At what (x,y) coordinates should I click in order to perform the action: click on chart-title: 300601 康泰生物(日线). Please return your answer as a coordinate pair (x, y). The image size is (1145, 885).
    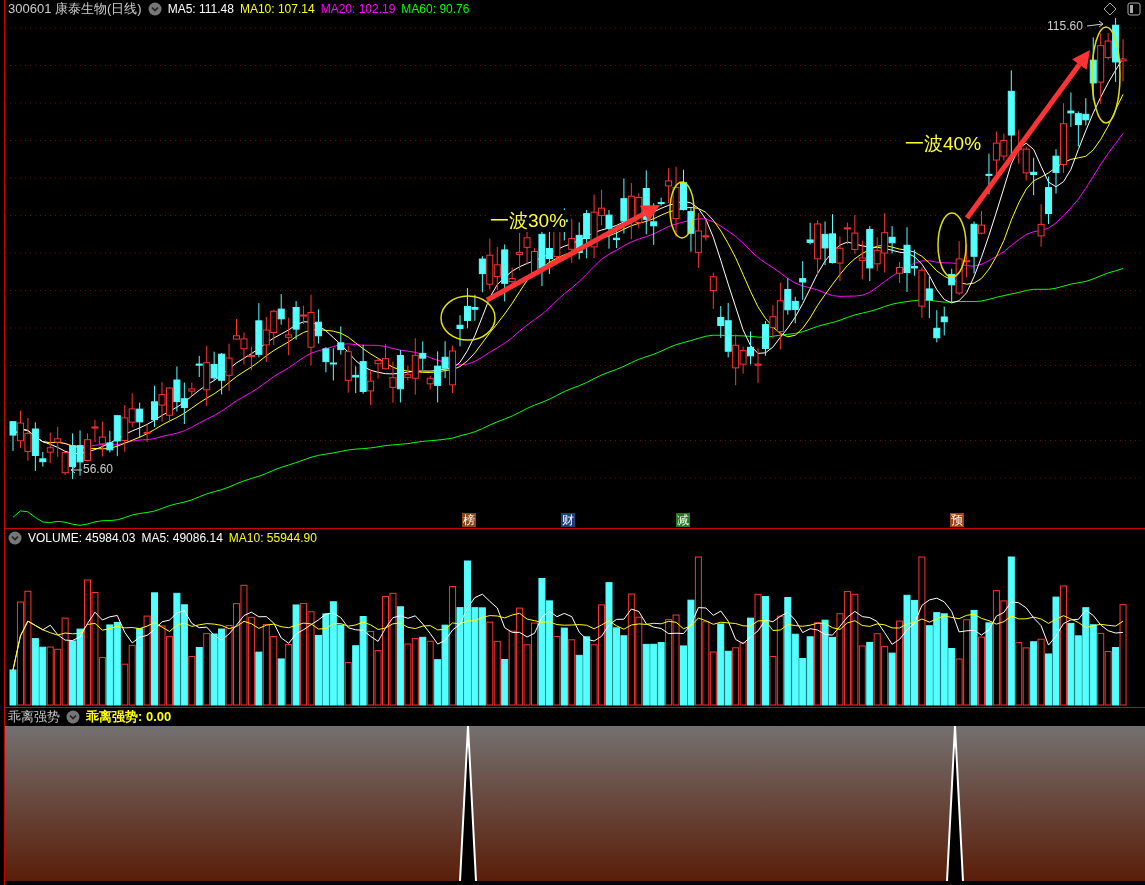
    Looking at the image, I should click on (75, 9).